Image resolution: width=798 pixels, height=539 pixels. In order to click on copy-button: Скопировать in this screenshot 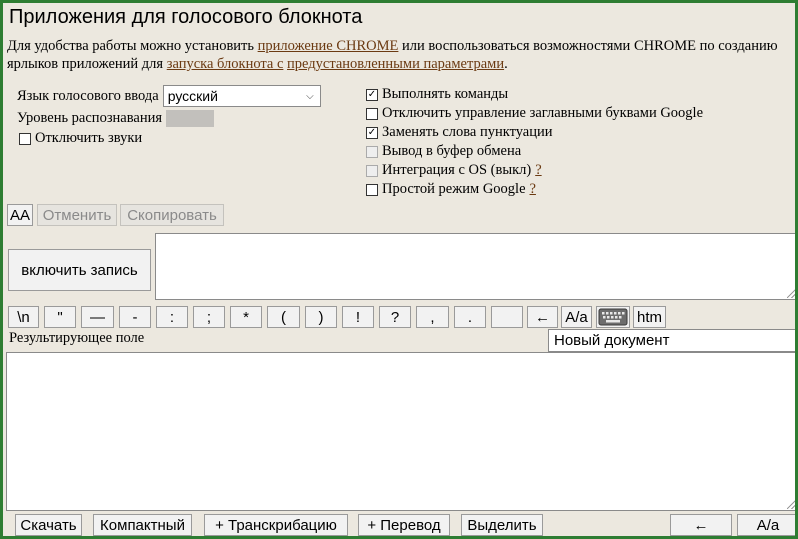, I will do `click(172, 215)`.